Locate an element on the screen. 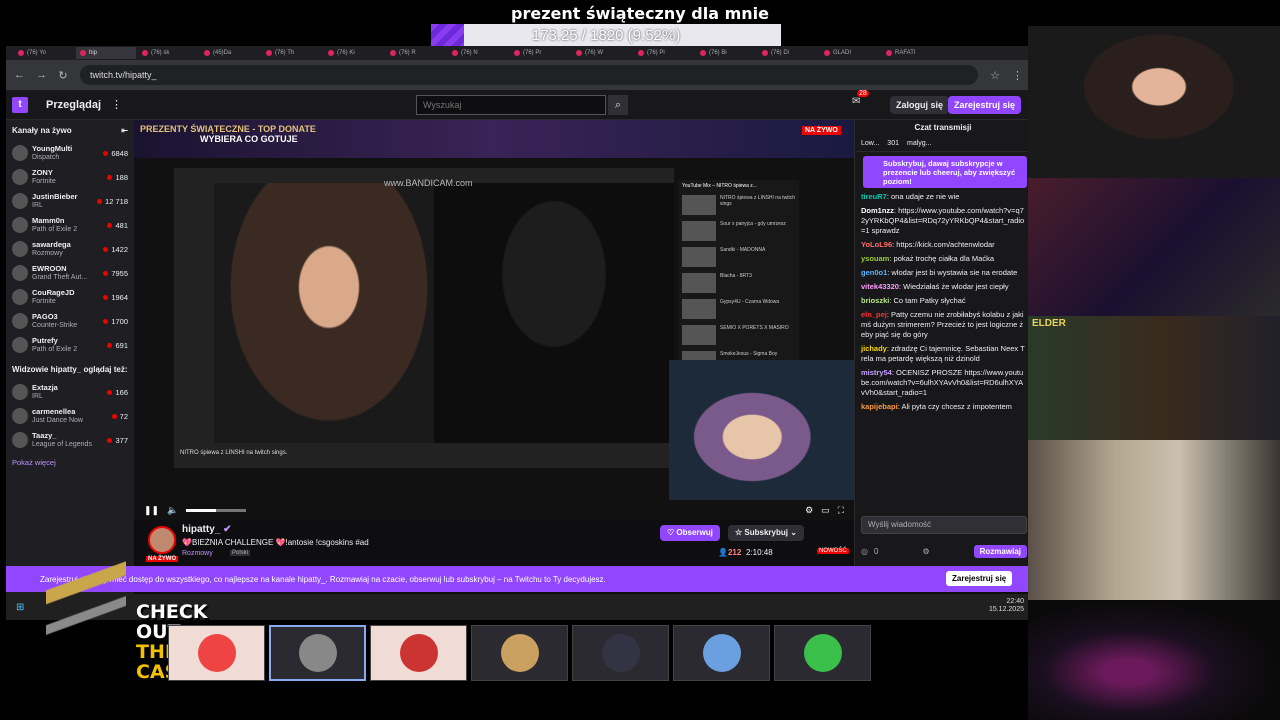  sidebar-channel: YoungMulti Dispatch 6848 is located at coordinates (70, 153).